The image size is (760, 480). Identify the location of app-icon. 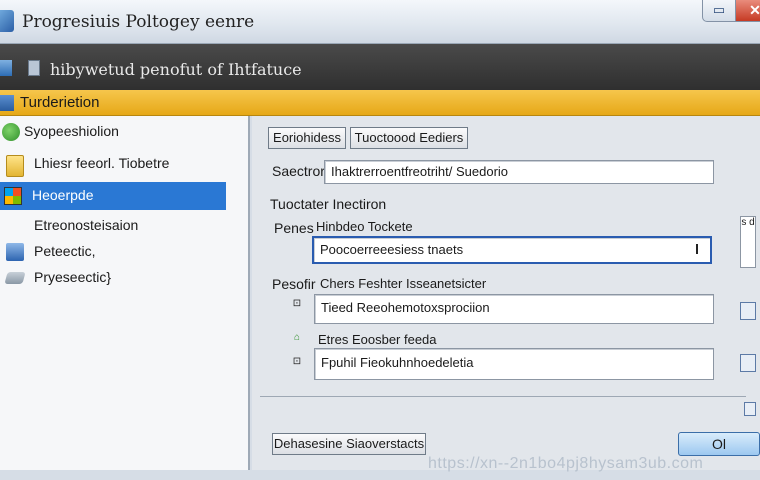
(7, 21).